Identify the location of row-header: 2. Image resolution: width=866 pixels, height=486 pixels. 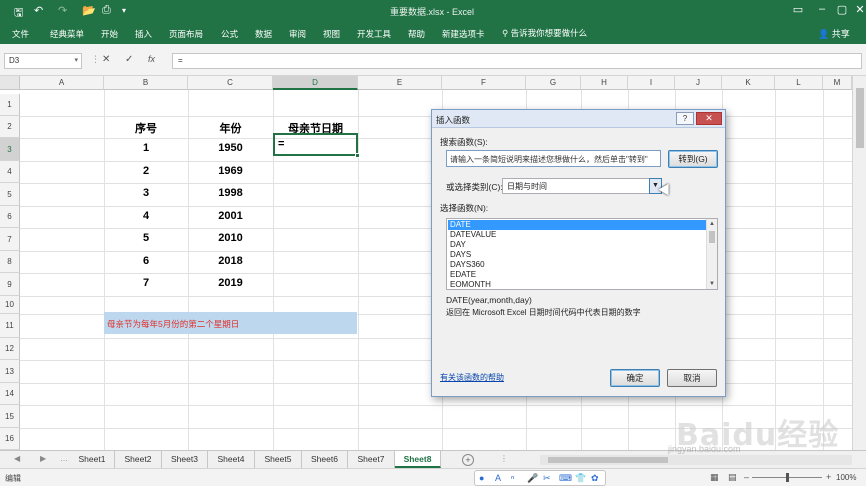
(10, 127).